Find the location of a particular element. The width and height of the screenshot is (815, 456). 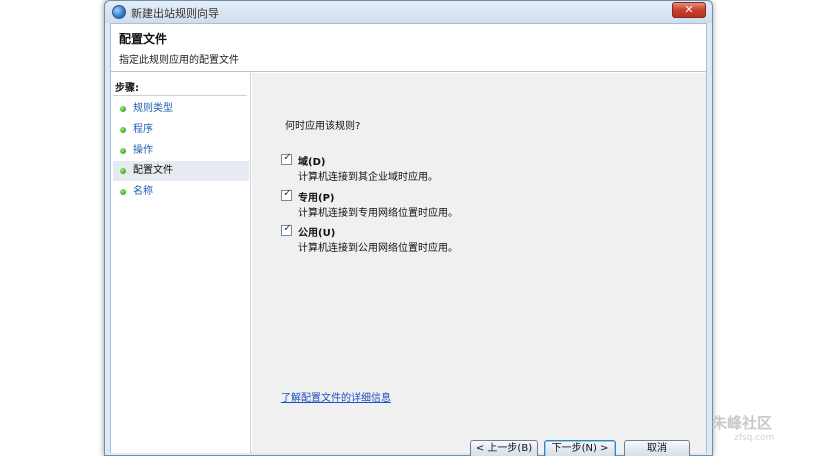

site-watermark: 朱峰社区 zfsq.com is located at coordinates (743, 427).